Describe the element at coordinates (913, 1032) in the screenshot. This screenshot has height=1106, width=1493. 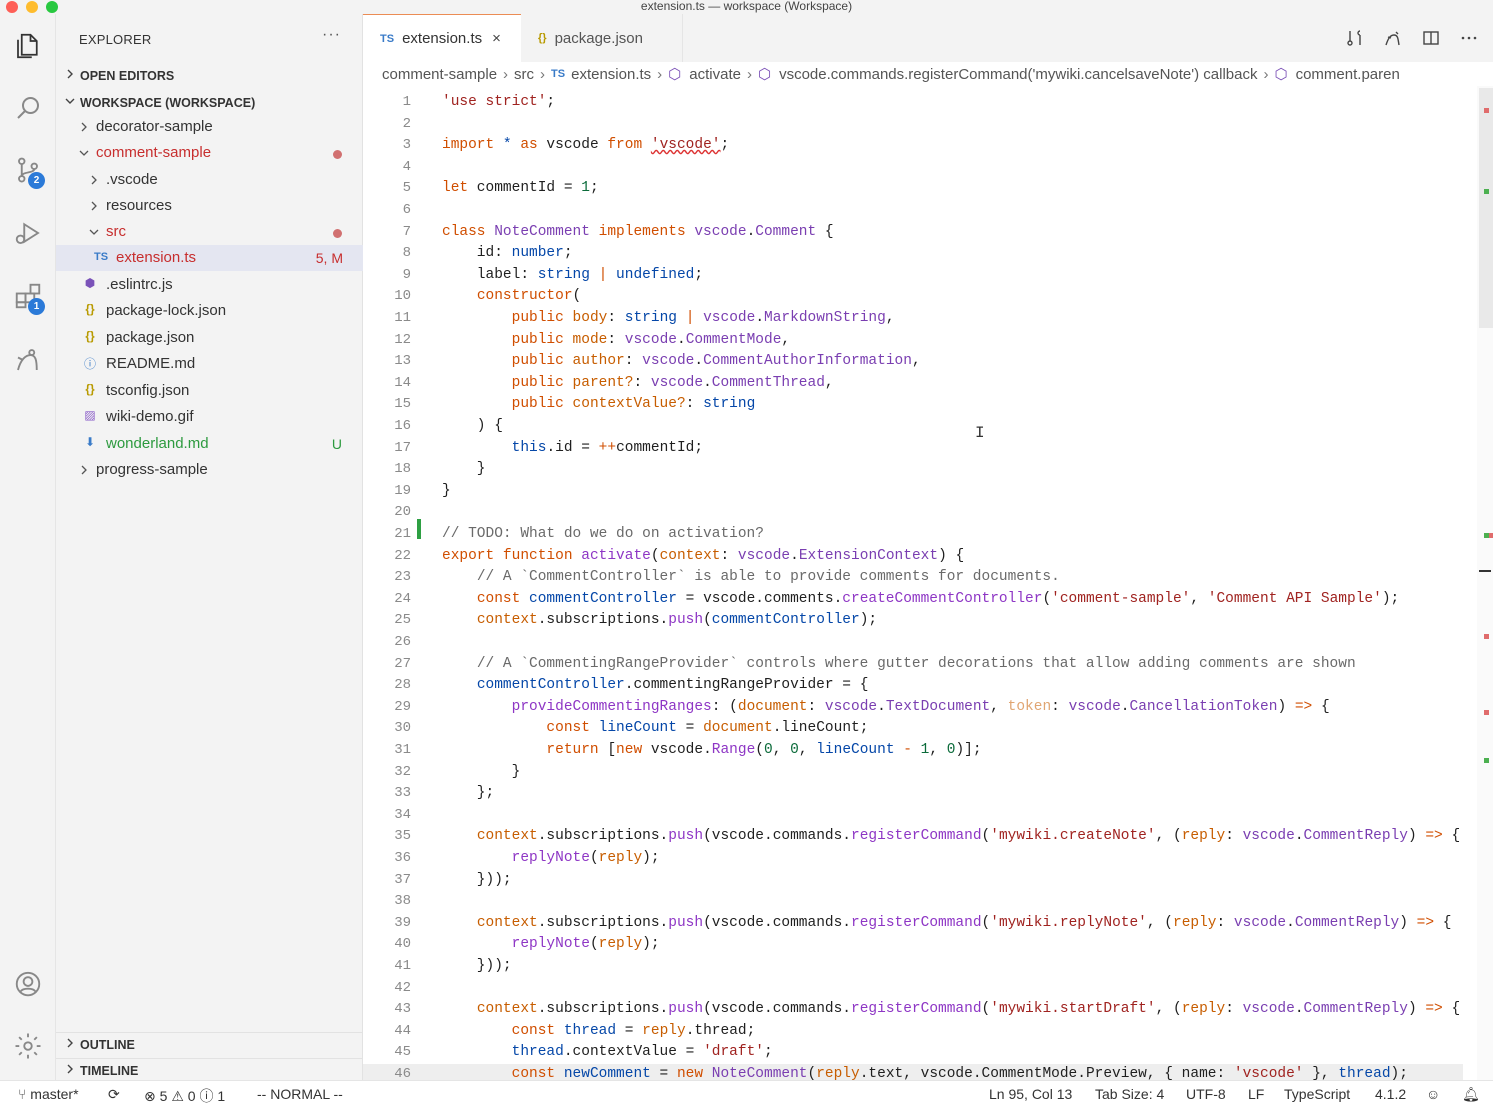
I see `code-line: 44 const thread = reply.thread;` at that location.